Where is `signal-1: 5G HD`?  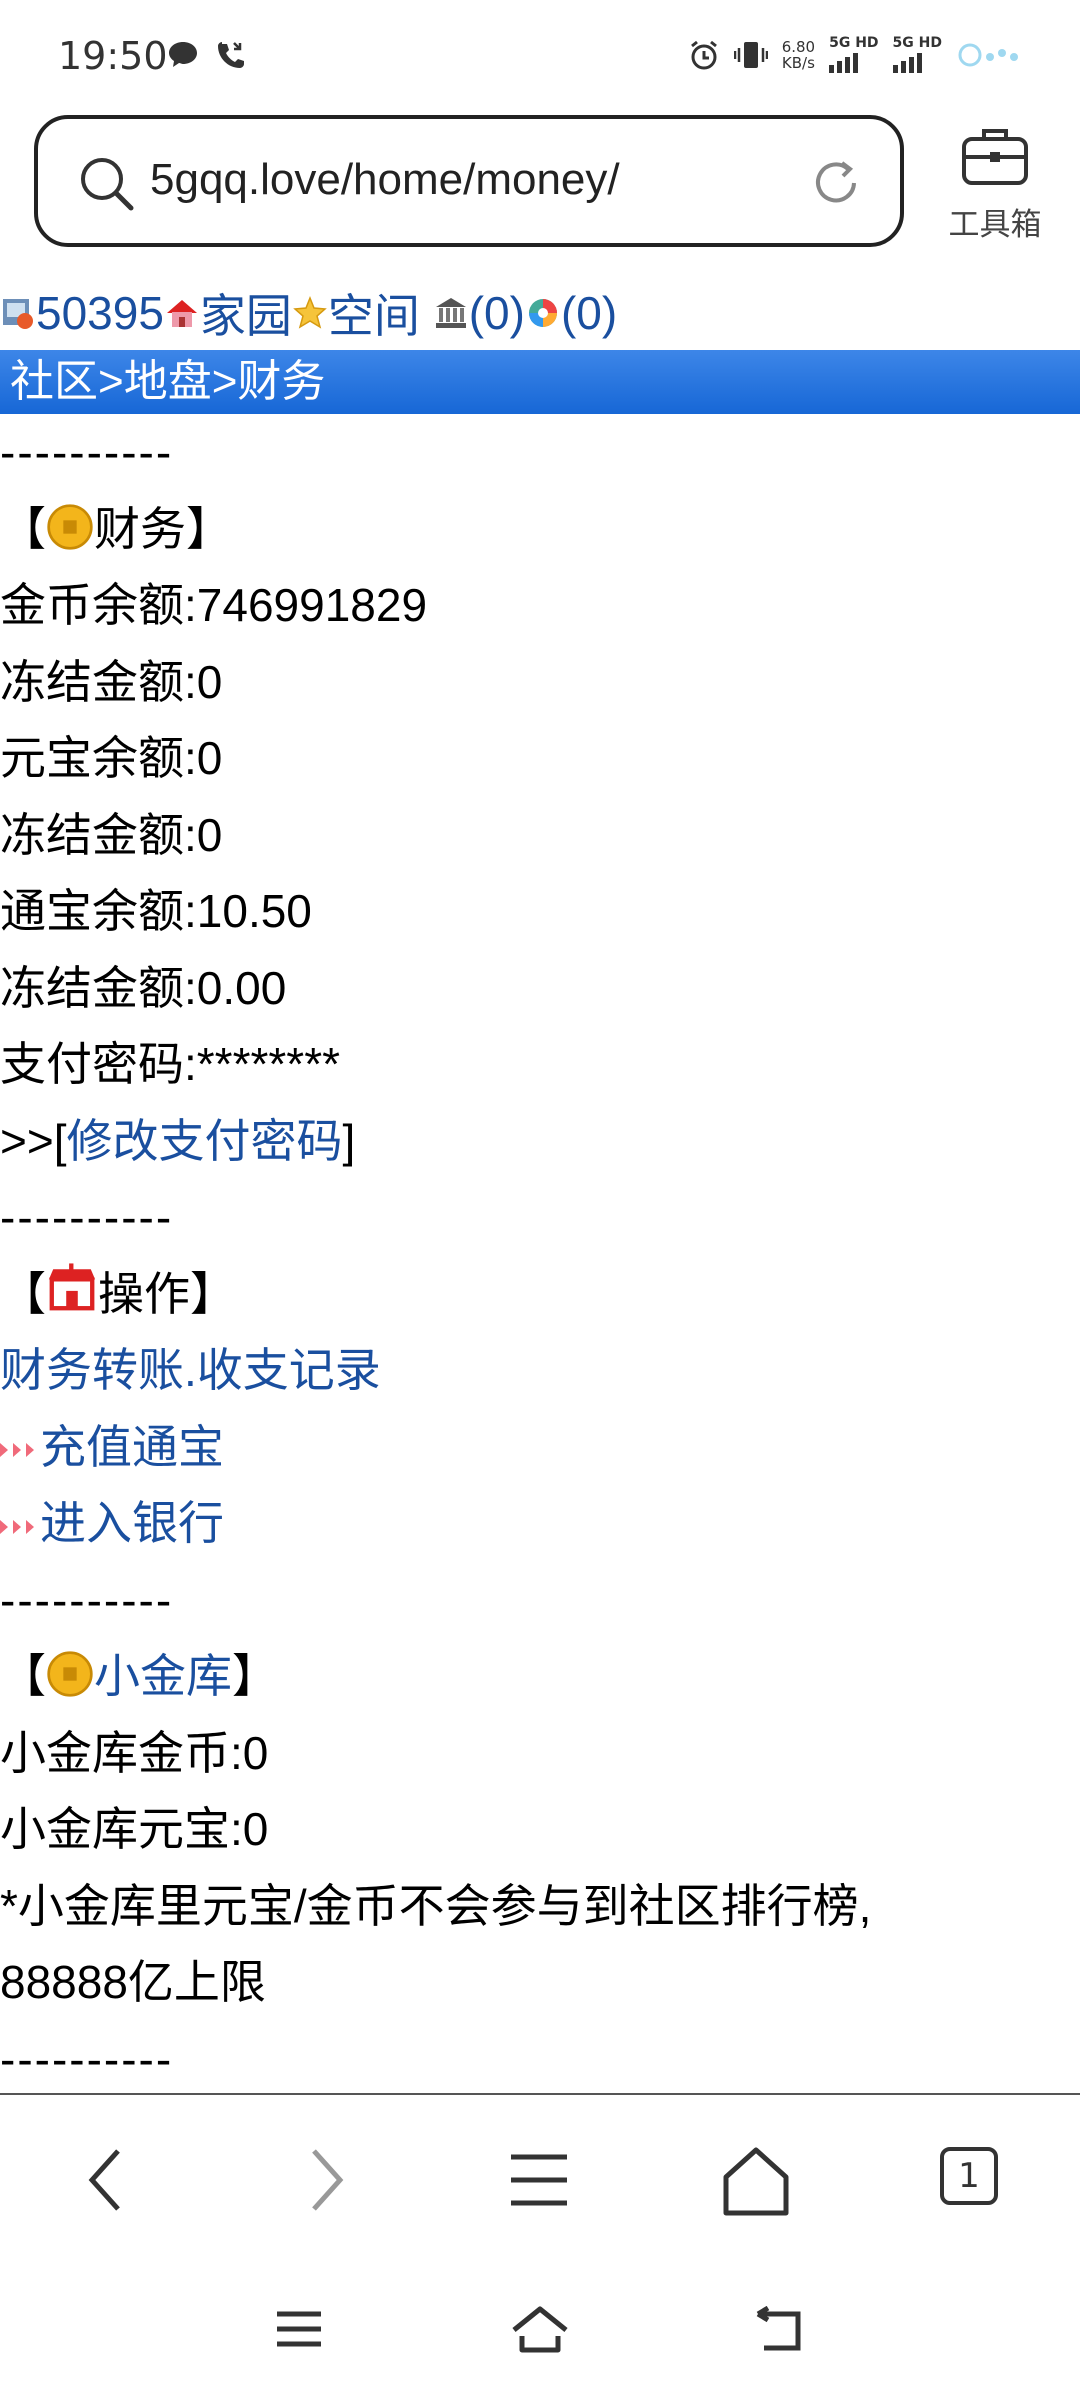
signal-1: 5G HD is located at coordinates (854, 54).